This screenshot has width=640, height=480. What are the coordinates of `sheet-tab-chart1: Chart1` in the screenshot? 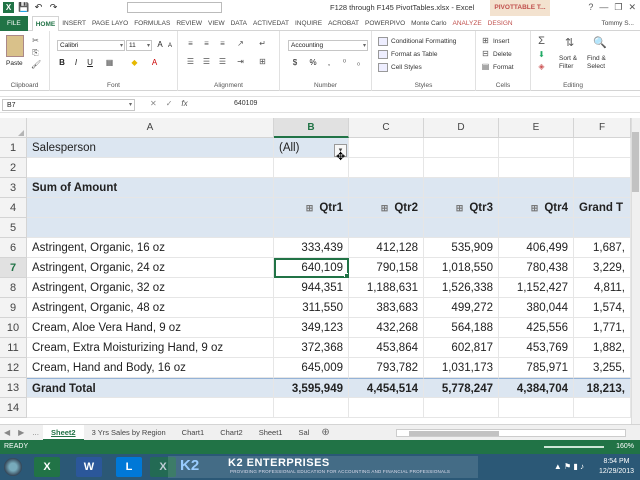 It's located at (193, 433).